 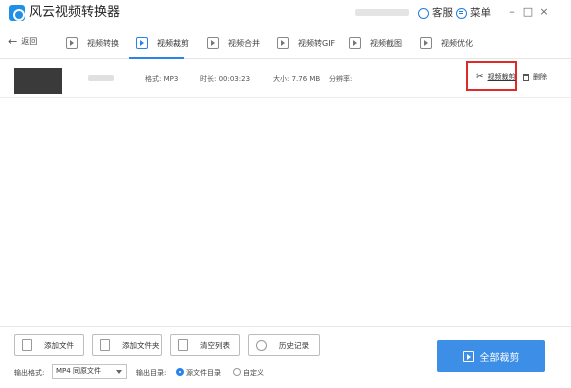 I want to click on app-logo-icon, so click(x=17, y=13).